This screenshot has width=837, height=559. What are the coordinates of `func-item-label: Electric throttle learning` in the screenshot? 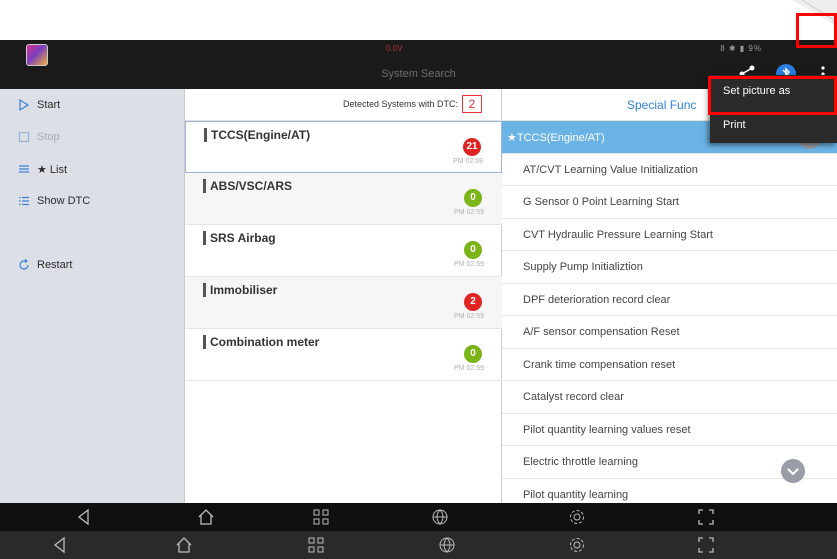 It's located at (580, 462).